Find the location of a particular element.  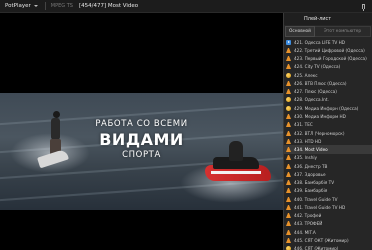

playlist-item-label: 424. City TV (Одесса) is located at coordinates (317, 67).